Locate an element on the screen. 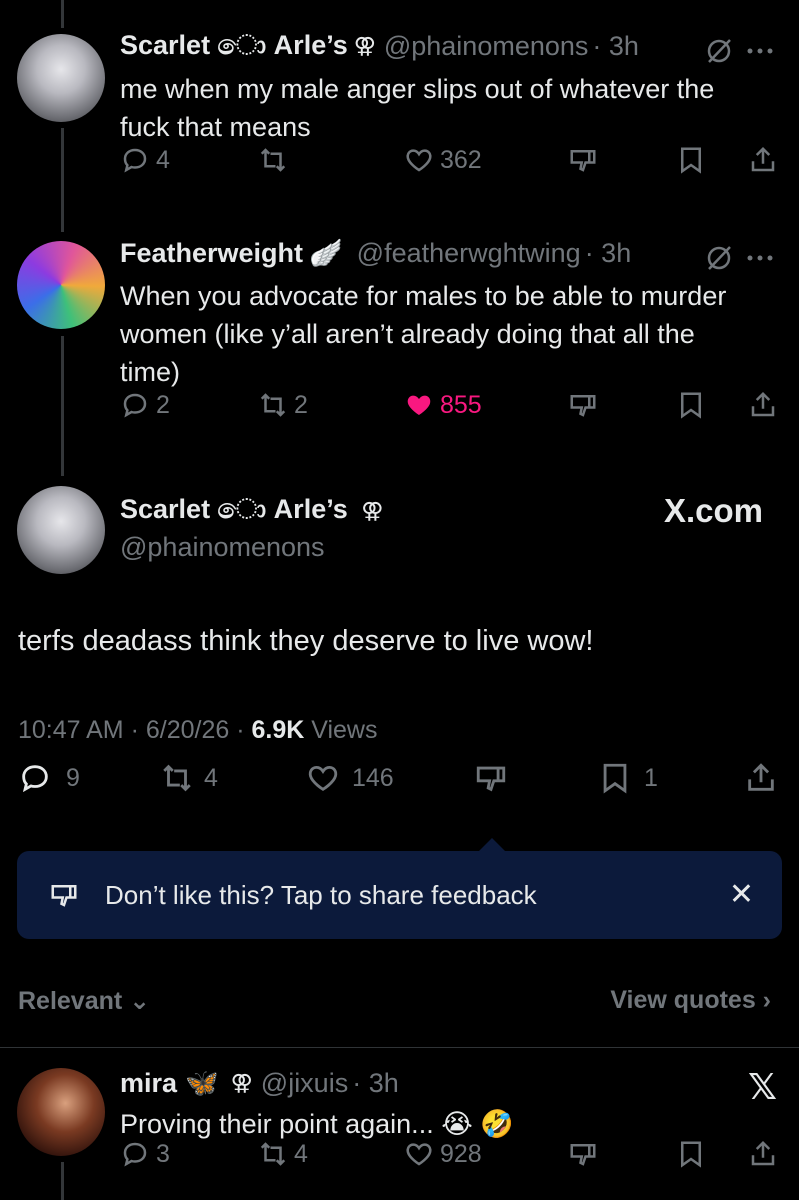  wing-badge: 🪽 is located at coordinates (326, 253).